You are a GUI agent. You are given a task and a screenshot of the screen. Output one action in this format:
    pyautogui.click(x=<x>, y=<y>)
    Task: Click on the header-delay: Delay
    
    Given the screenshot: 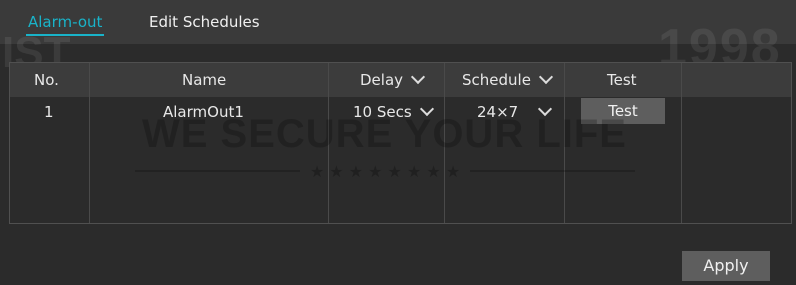 What is the action you would take?
    pyautogui.click(x=393, y=80)
    